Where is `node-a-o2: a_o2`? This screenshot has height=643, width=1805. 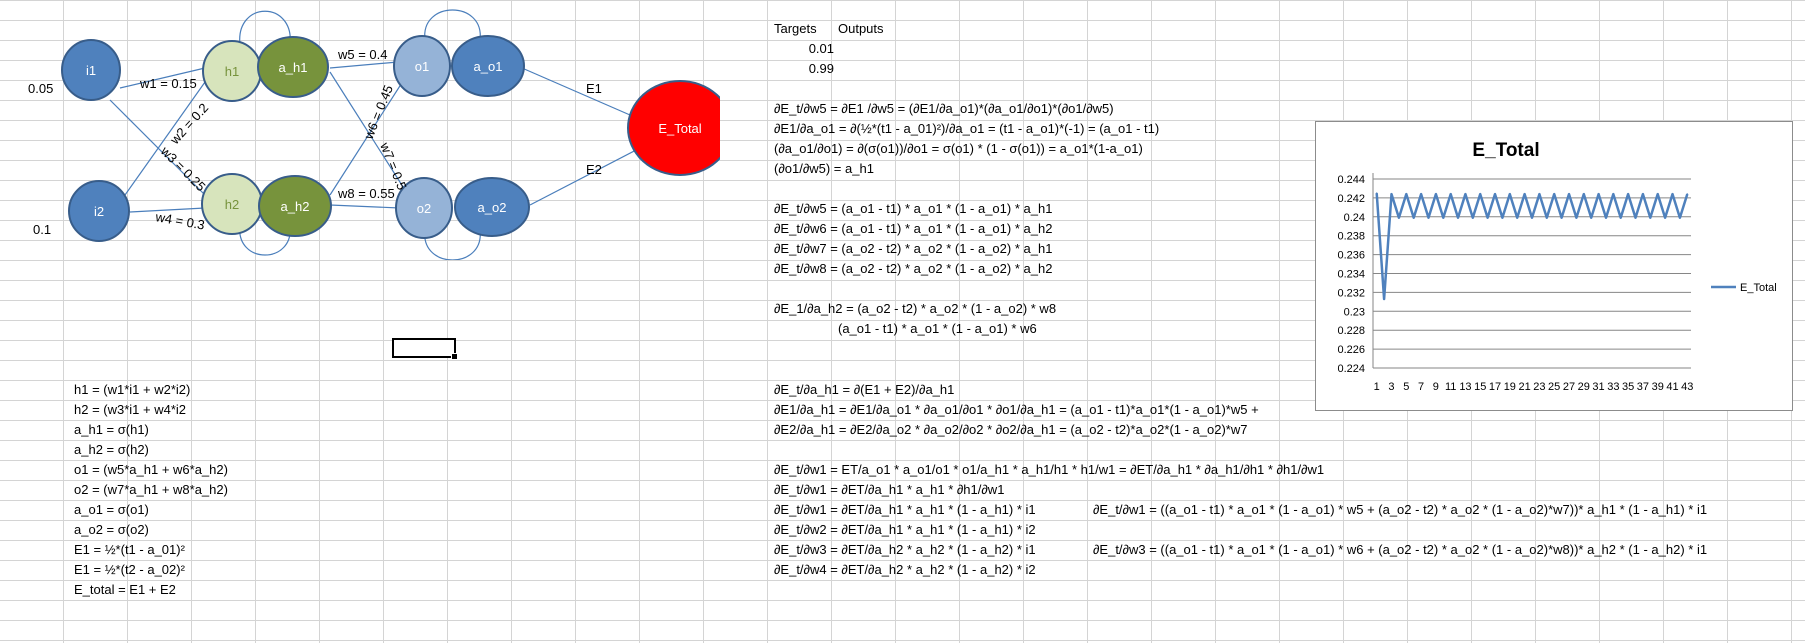 node-a-o2: a_o2 is located at coordinates (492, 207).